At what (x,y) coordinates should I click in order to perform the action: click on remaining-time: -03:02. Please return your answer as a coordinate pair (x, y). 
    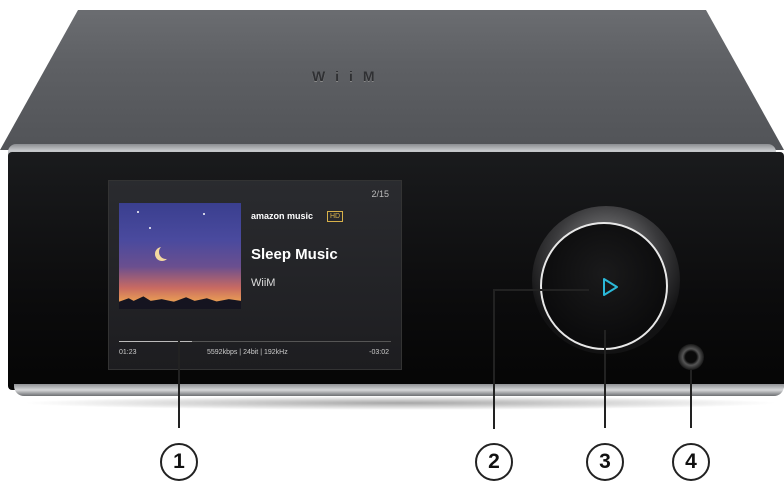
    Looking at the image, I should click on (379, 352).